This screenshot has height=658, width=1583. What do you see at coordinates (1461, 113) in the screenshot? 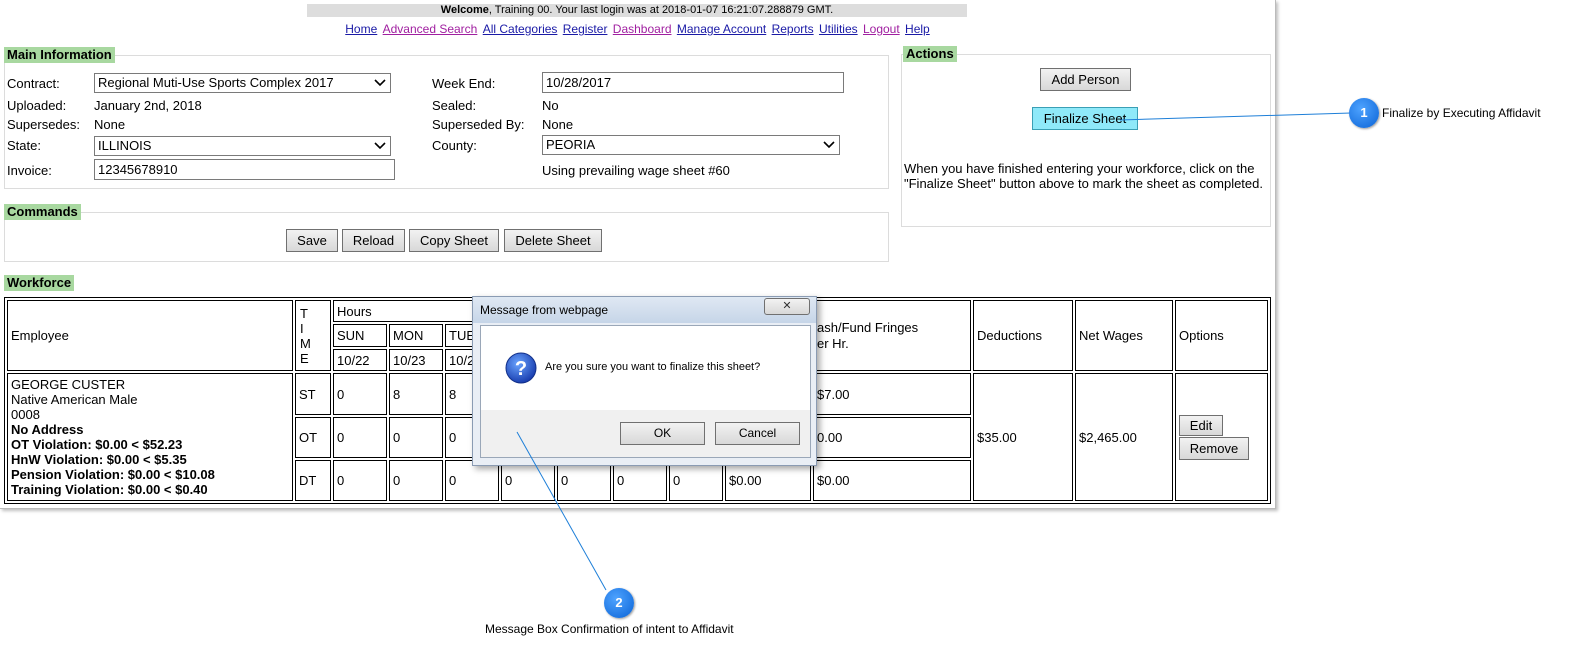
I see `callout-1-text: Finalize by Executing Affidavit` at bounding box center [1461, 113].